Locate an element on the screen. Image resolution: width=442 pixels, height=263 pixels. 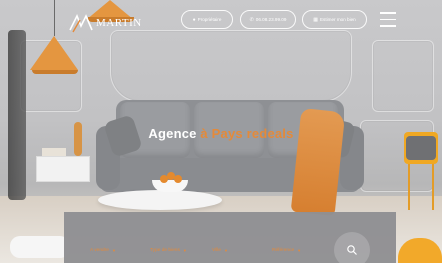
phone-button-label: 06.08.23.99.09 is located at coordinates (271, 19).